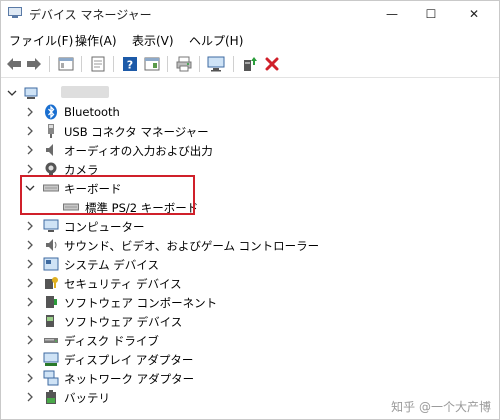 This screenshot has width=500, height=420. What do you see at coordinates (241, 283) in the screenshot?
I see `tree-item-security-devices: セキュリティ デバイス` at bounding box center [241, 283].